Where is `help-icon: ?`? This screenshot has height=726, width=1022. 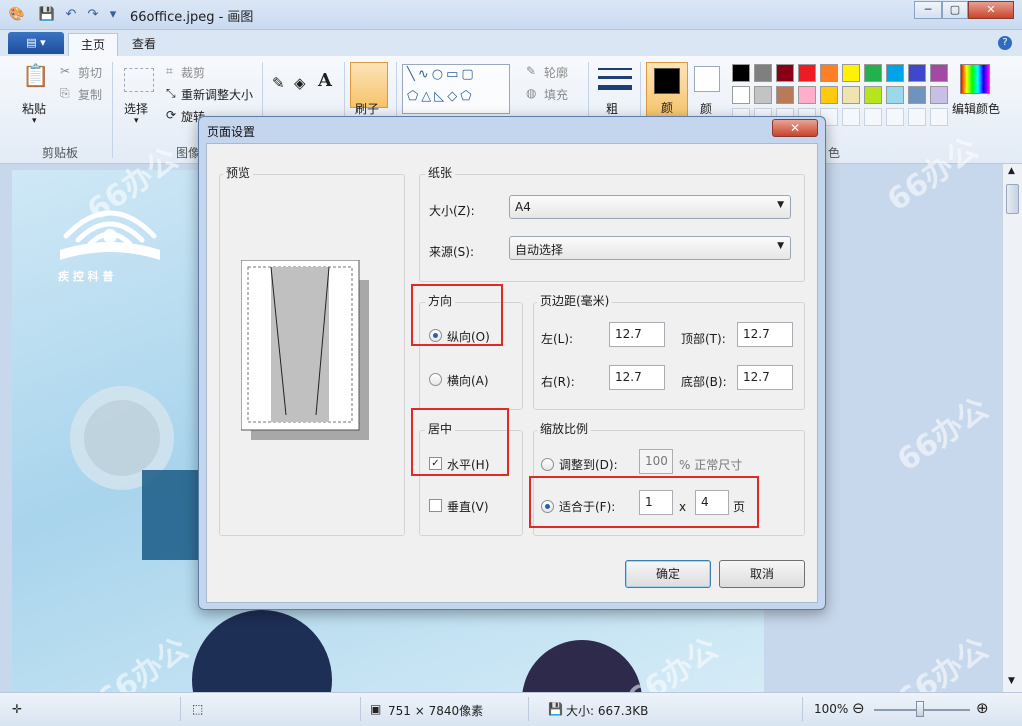
help-icon: ? is located at coordinates (1005, 43).